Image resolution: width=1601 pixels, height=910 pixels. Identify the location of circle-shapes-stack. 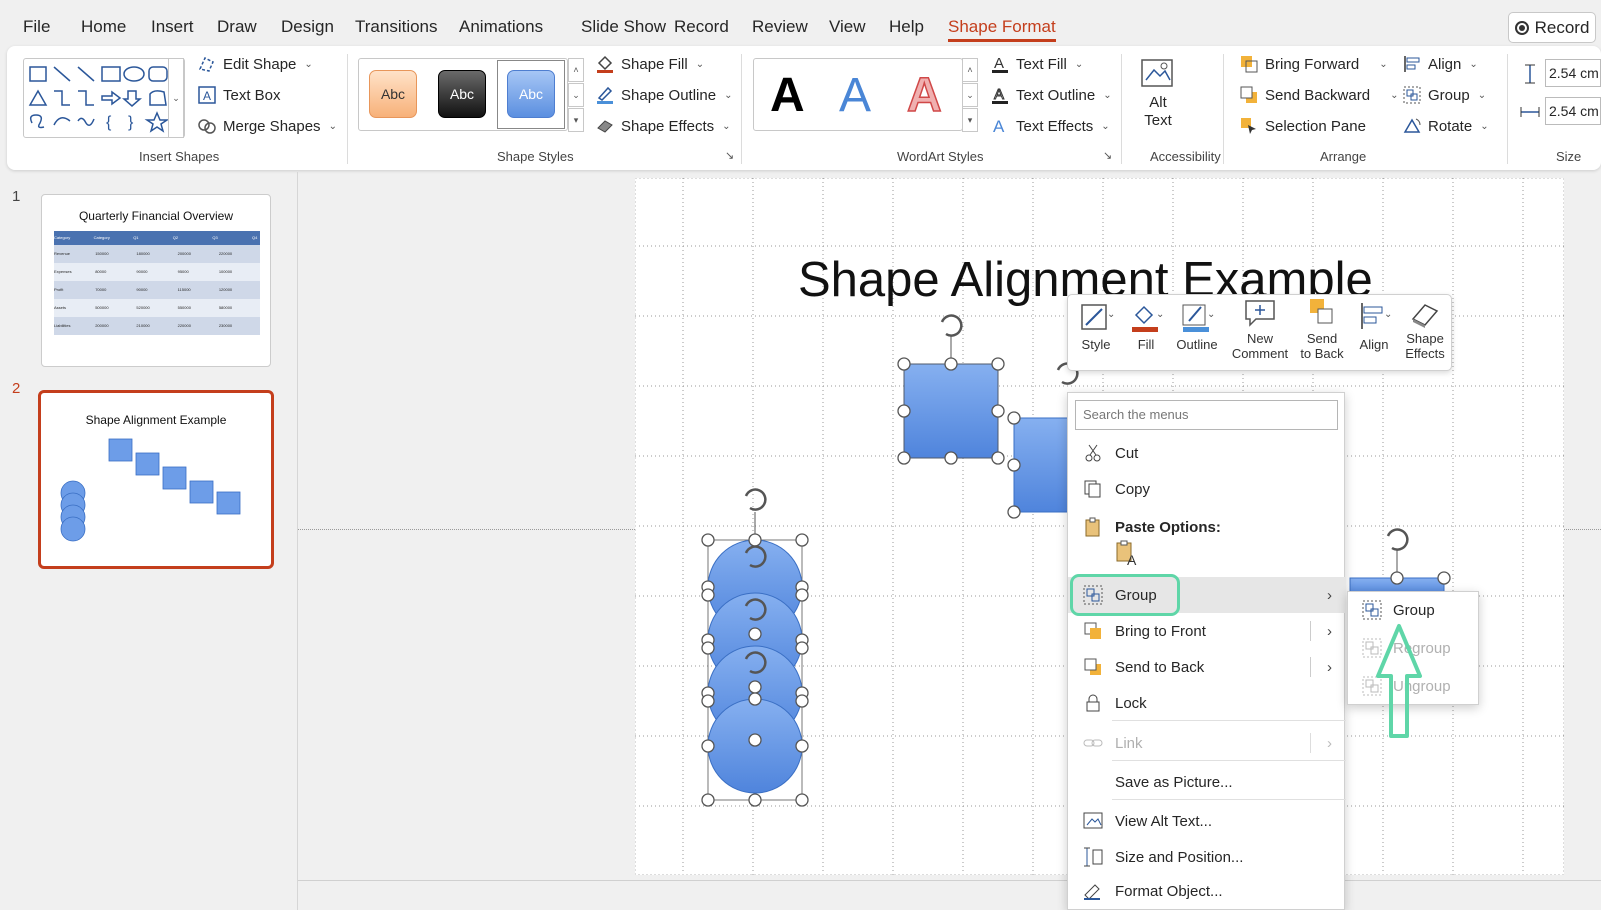
(755, 659).